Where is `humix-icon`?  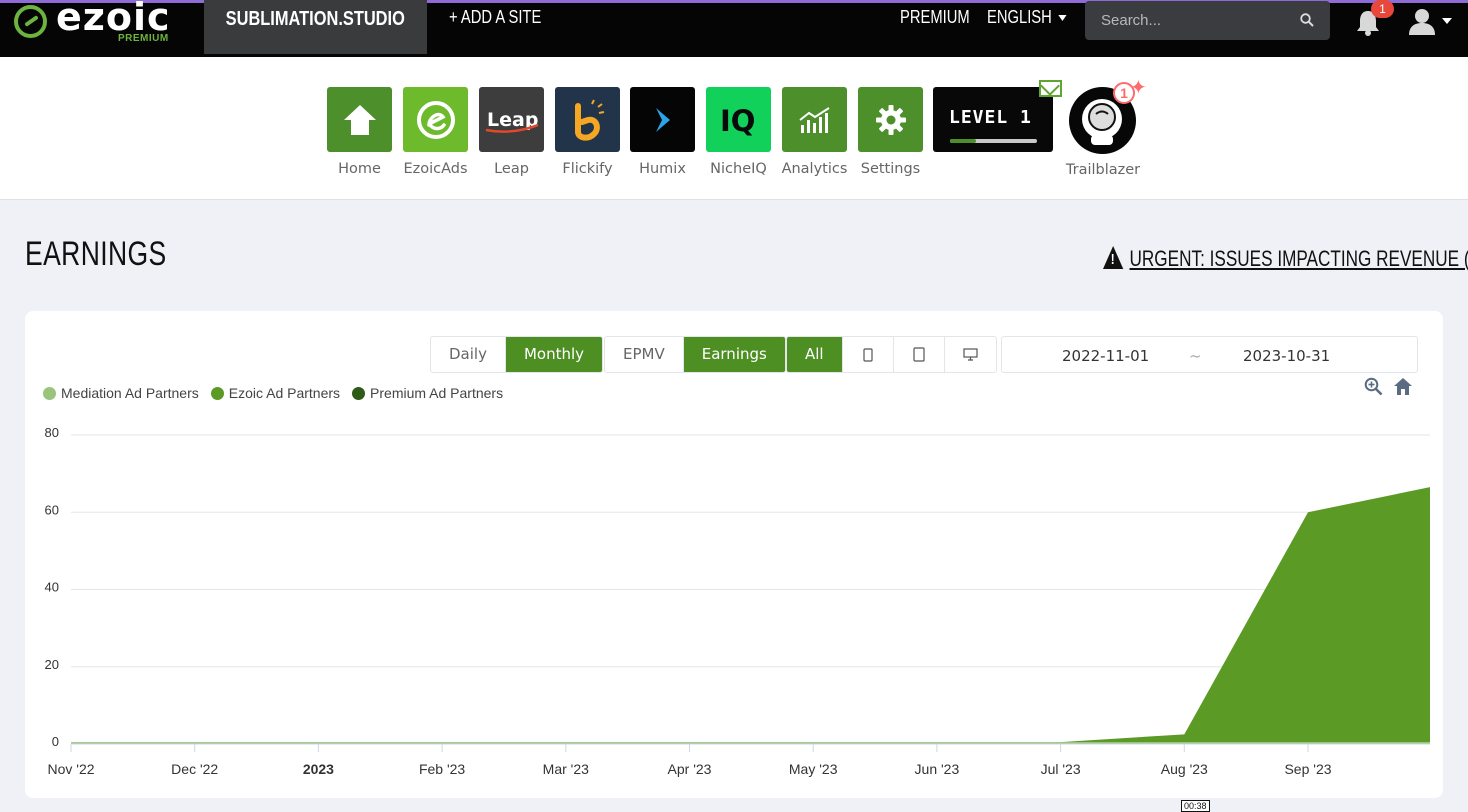
humix-icon is located at coordinates (662, 119).